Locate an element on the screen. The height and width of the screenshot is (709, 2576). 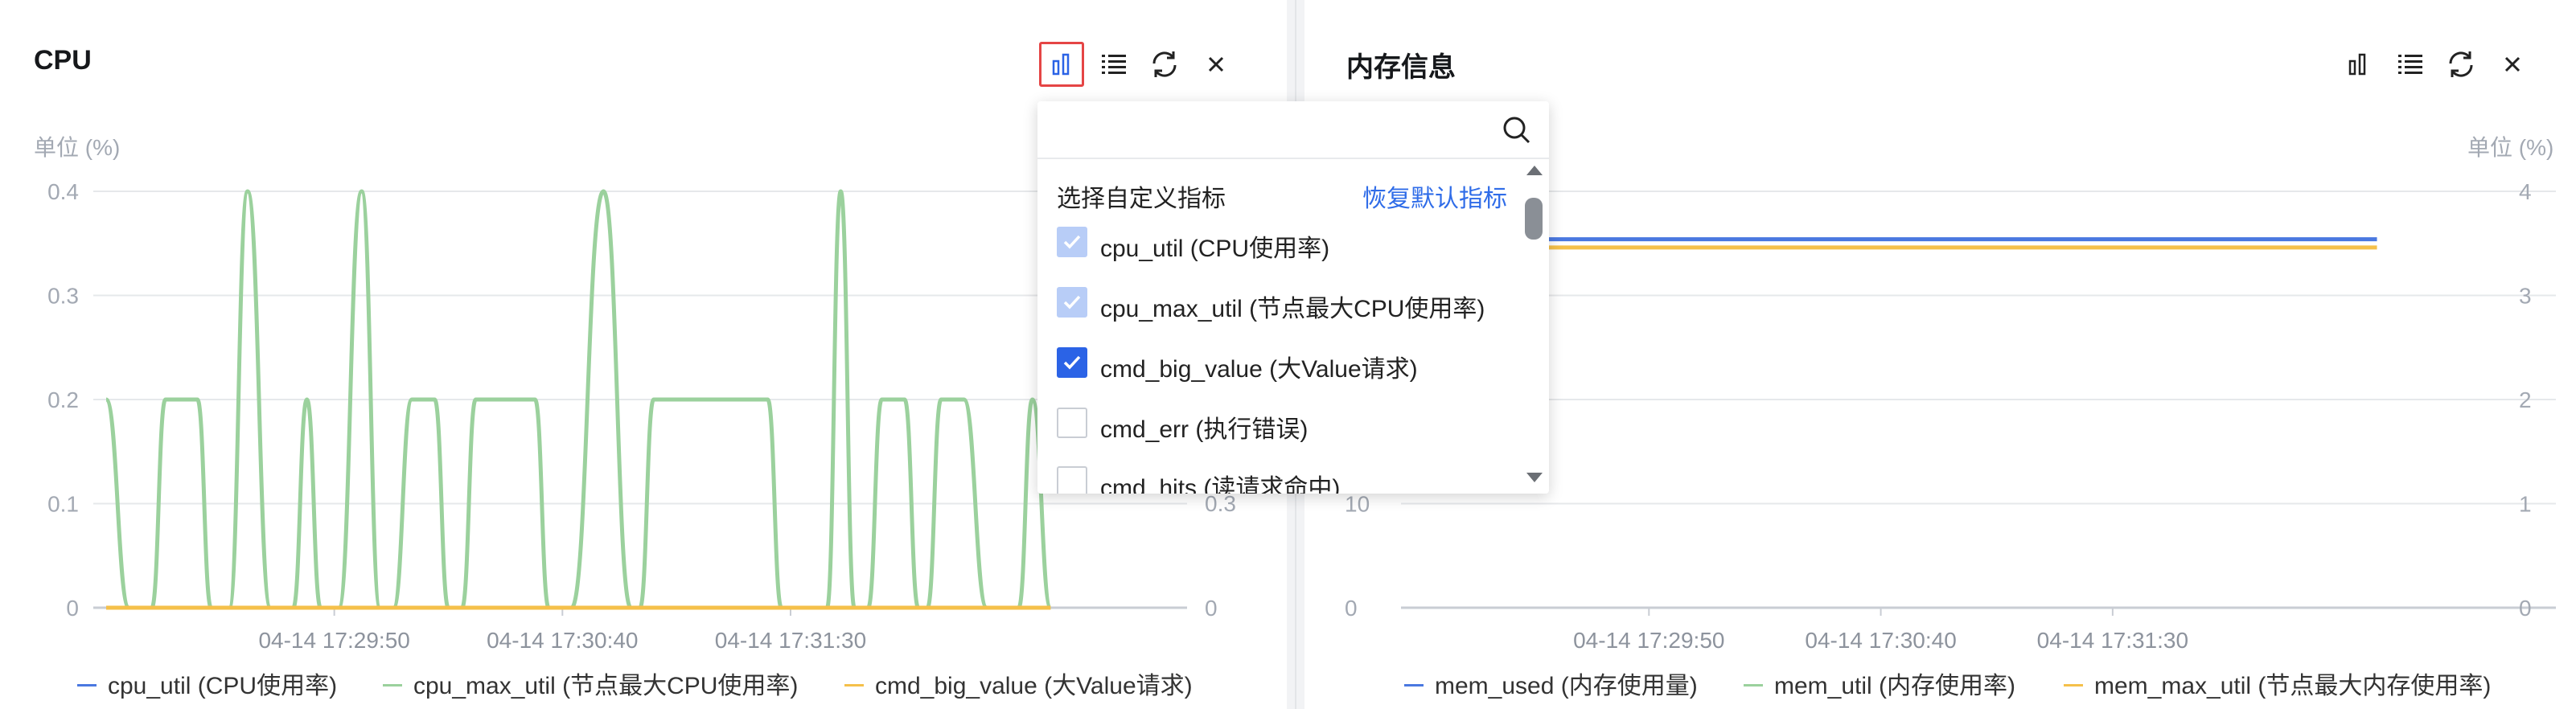
scroll-up-arrow-icon is located at coordinates (1534, 170).